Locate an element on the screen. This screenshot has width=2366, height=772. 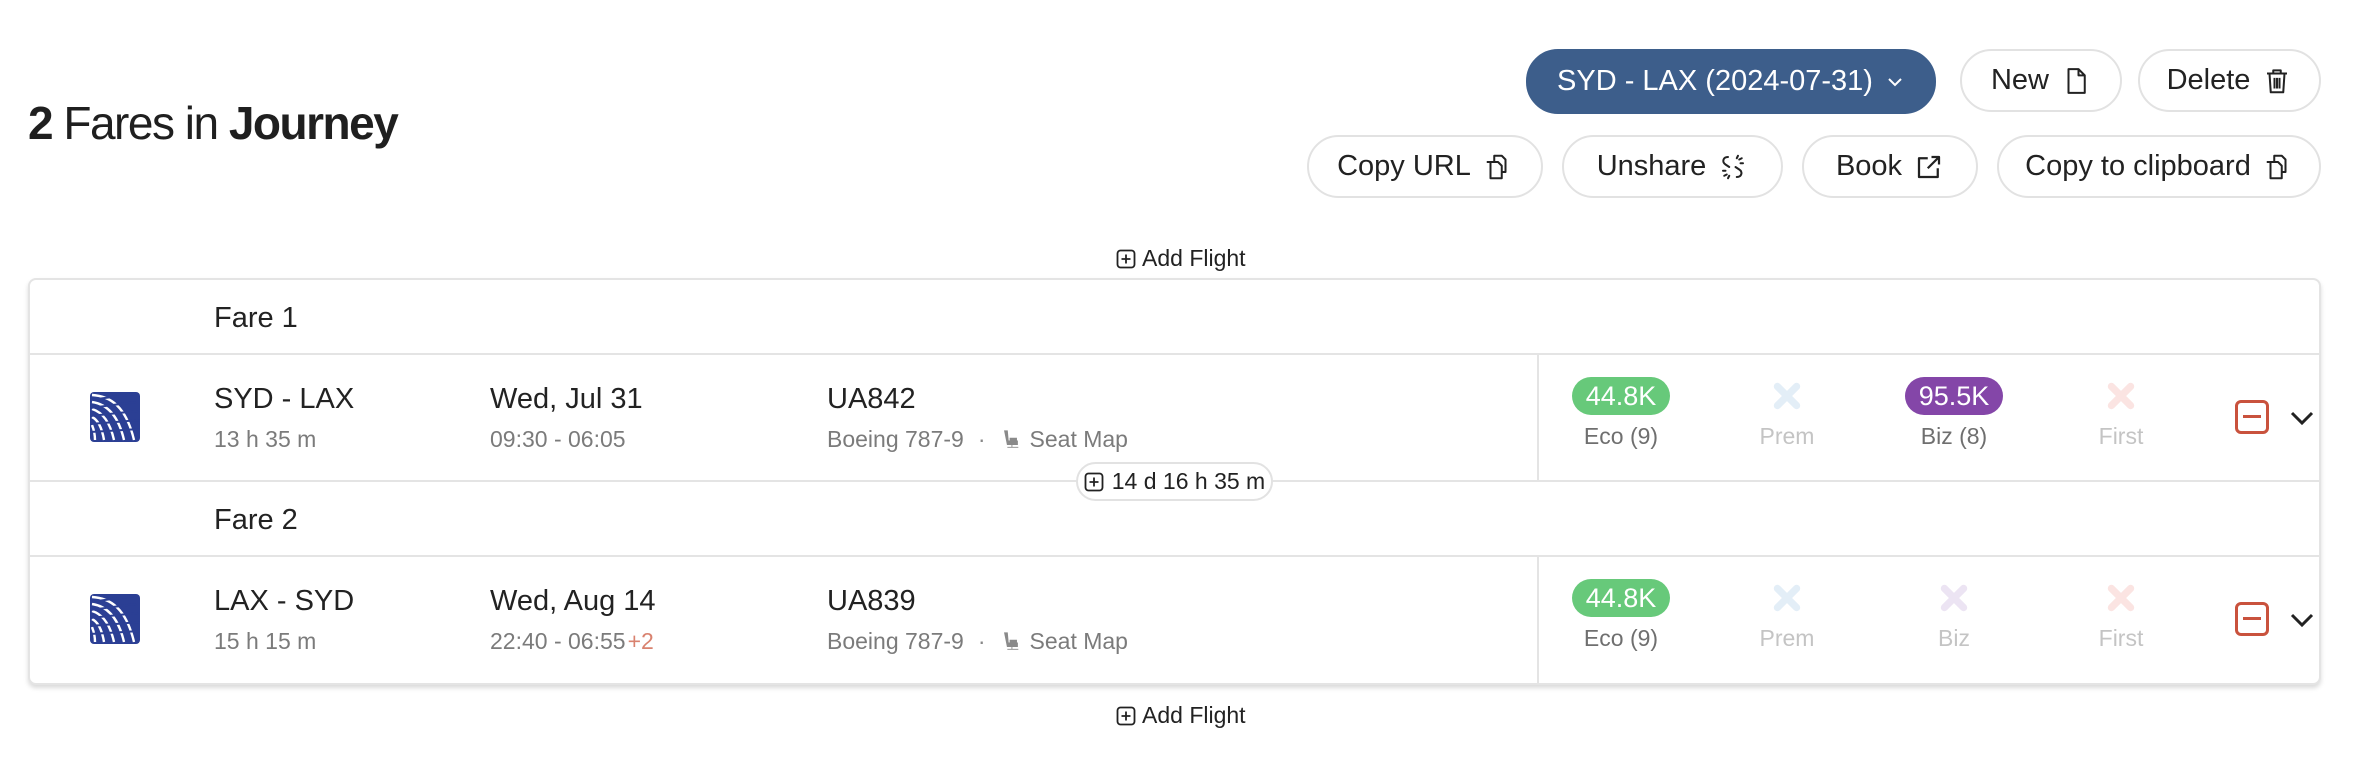
route-column: LAX - SYD 15 h 15 m is located at coordinates (284, 620).